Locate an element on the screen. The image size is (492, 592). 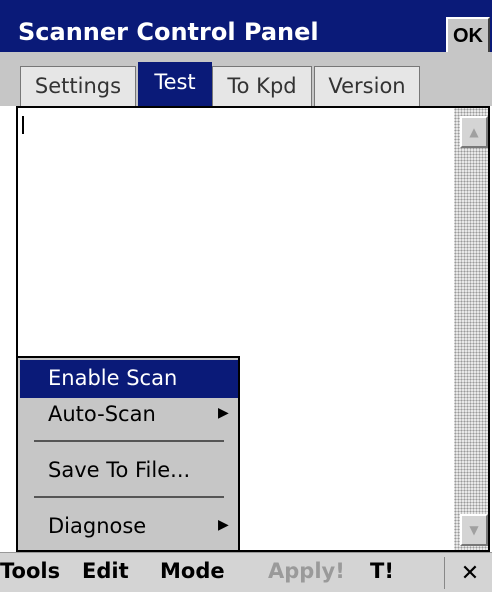
menu-item-label: Diagnose is located at coordinates (97, 526).